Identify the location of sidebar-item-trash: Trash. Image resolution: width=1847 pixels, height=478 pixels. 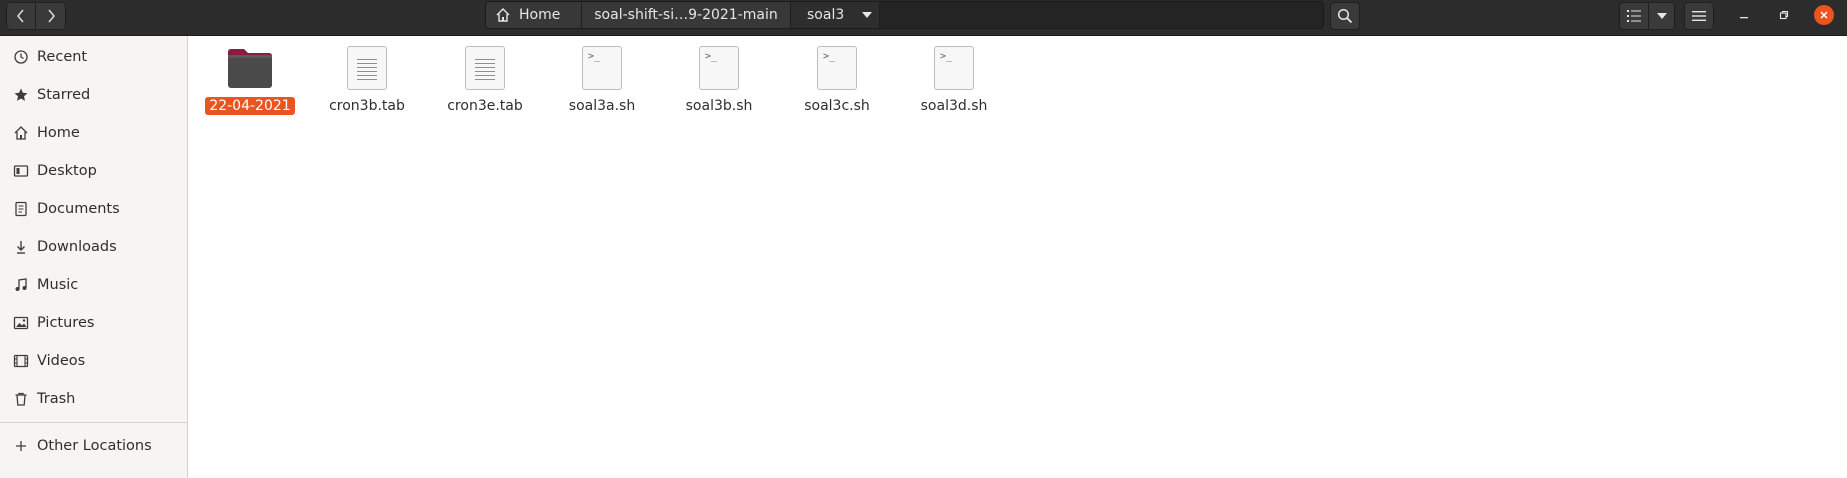
(93, 399).